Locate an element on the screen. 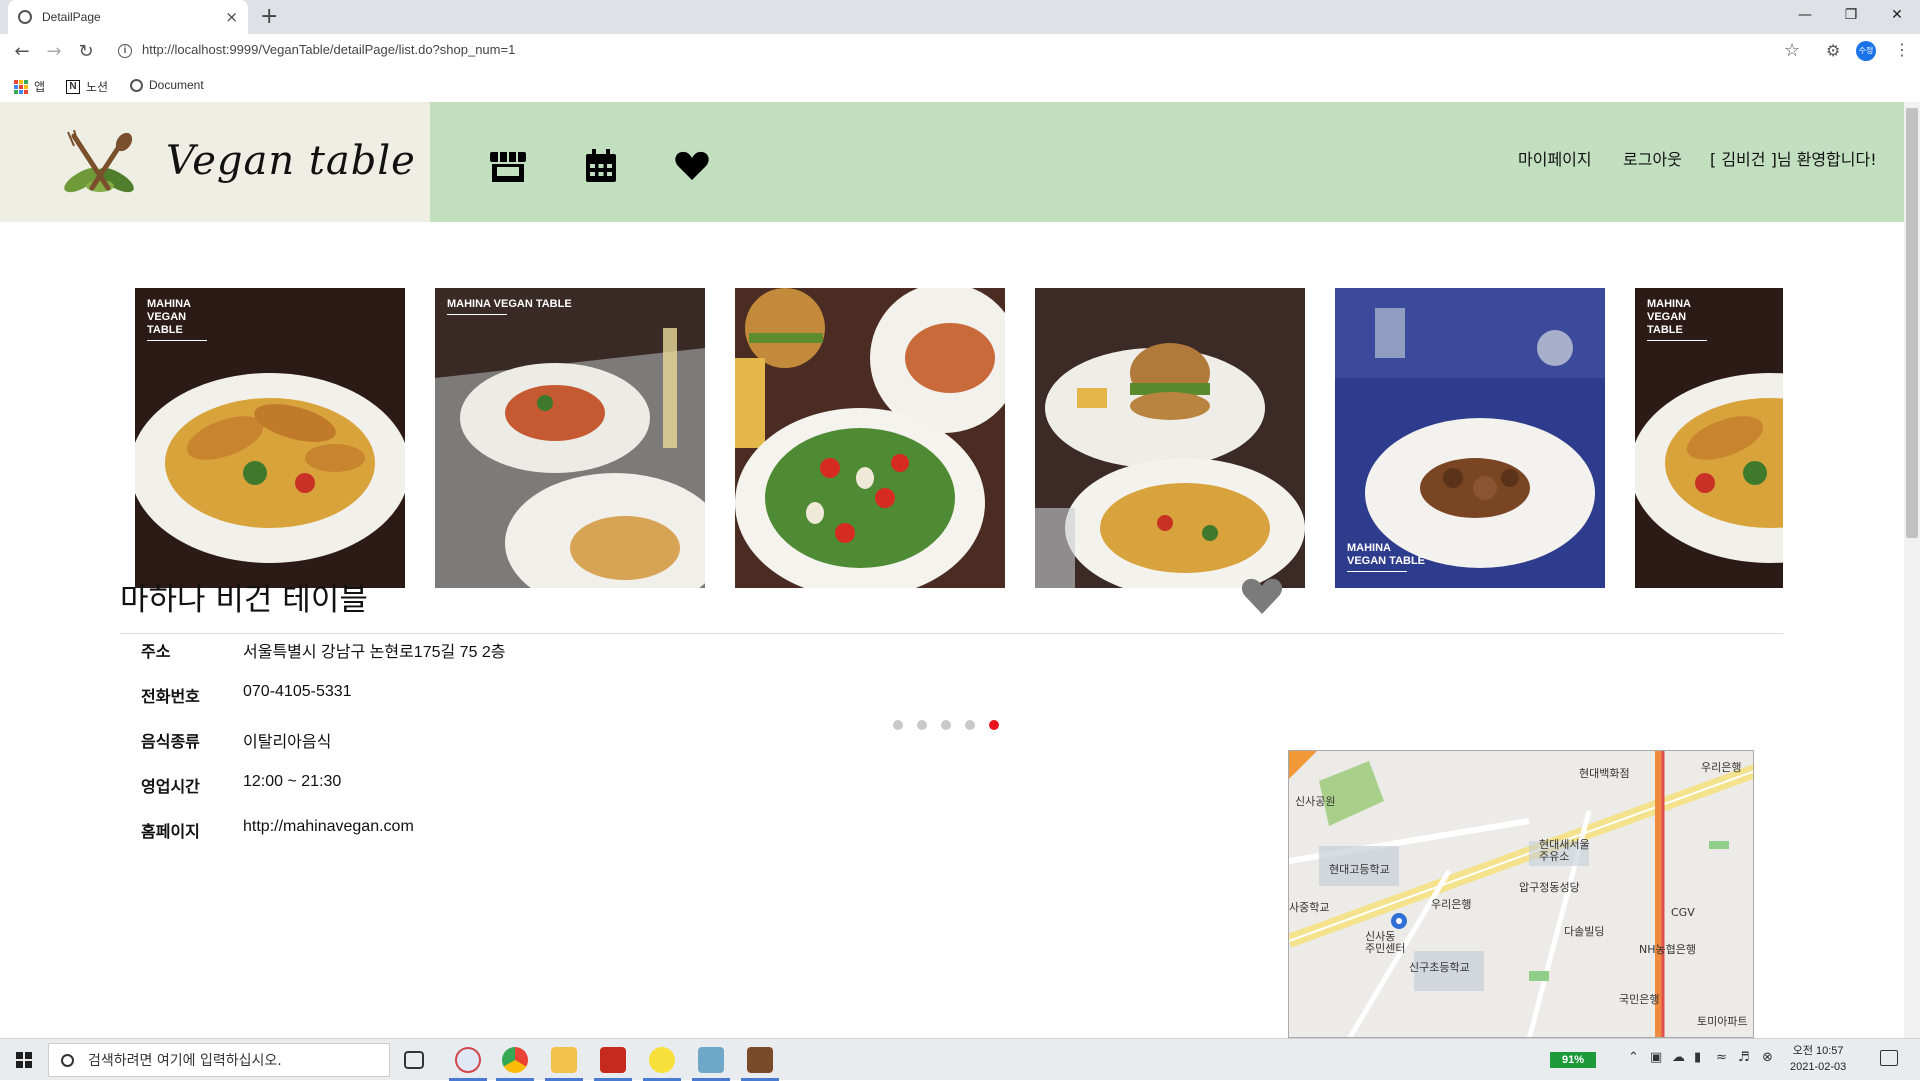 The width and height of the screenshot is (1920, 1081). site-info-icon: i is located at coordinates (125, 51).